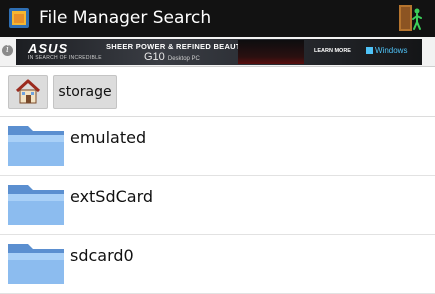 The height and width of the screenshot is (294, 435). What do you see at coordinates (271, 52) in the screenshot?
I see `ad-product-image` at bounding box center [271, 52].